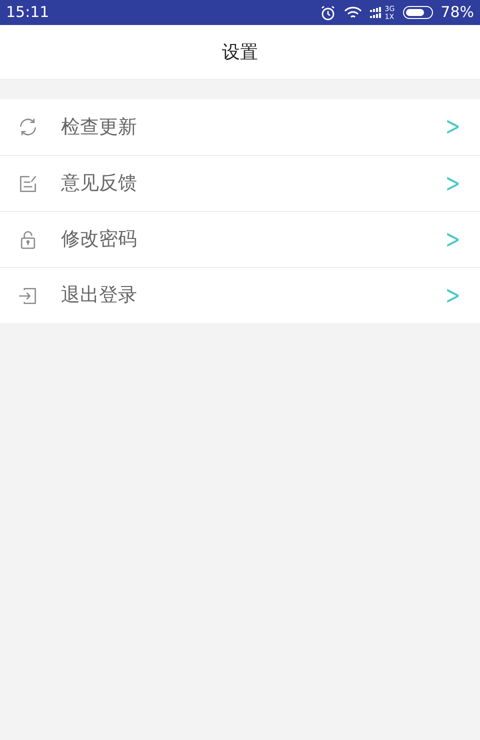  Describe the element at coordinates (28, 127) in the screenshot. I see `refresh-icon` at that location.